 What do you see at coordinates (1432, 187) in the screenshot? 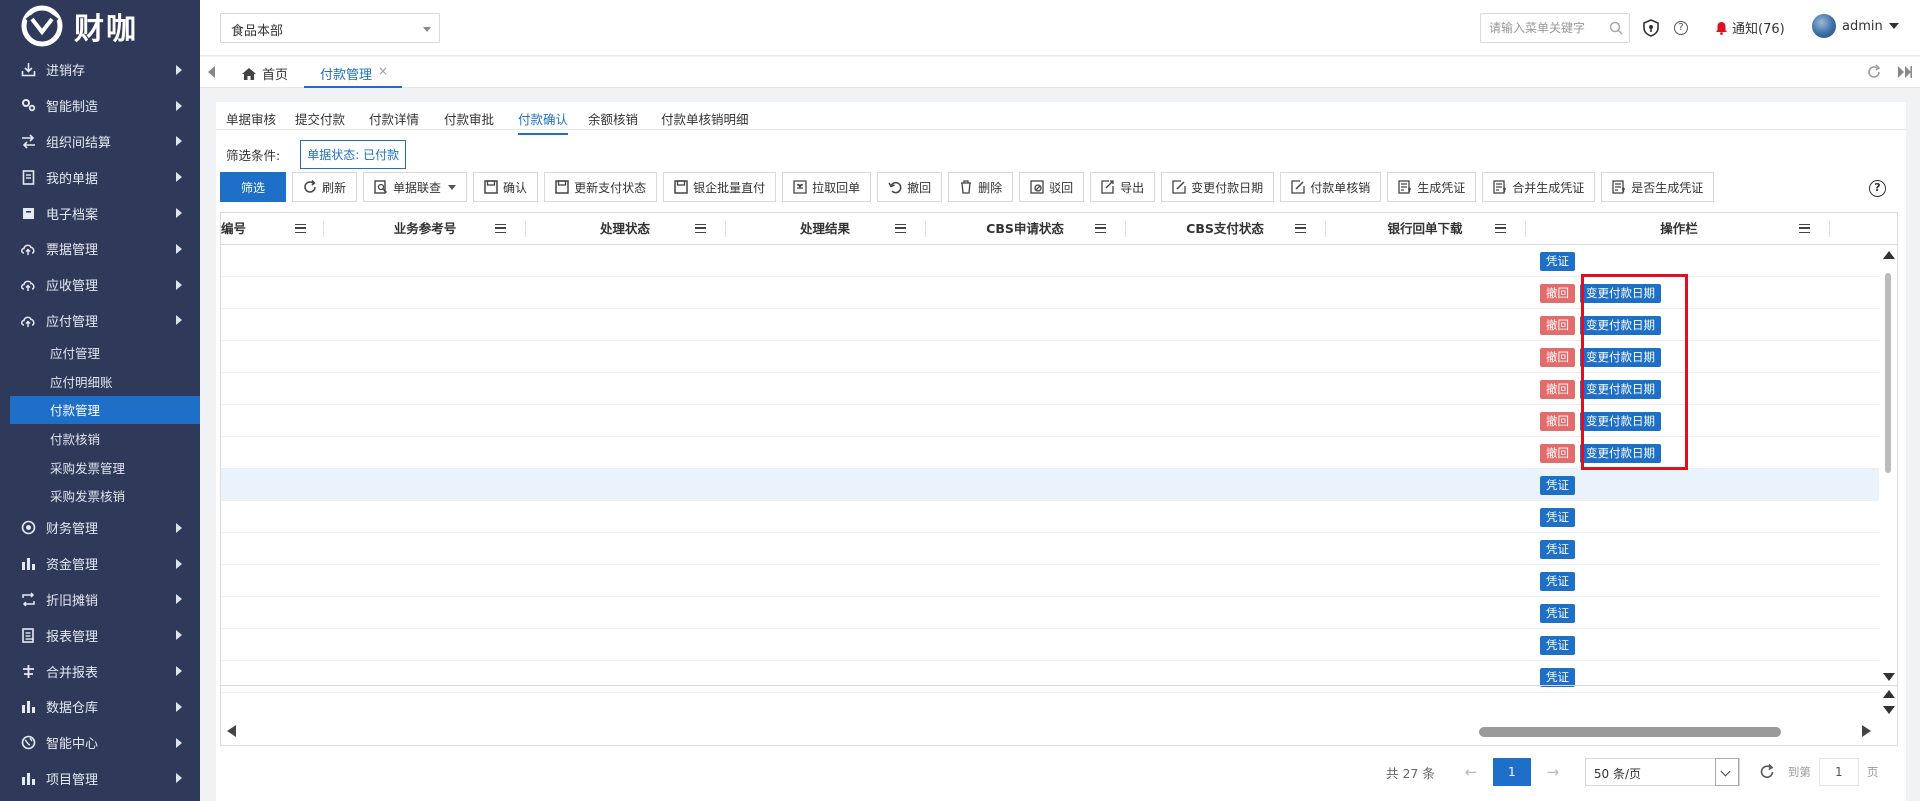
I see `toolbar-button-13: 生成凭证` at bounding box center [1432, 187].